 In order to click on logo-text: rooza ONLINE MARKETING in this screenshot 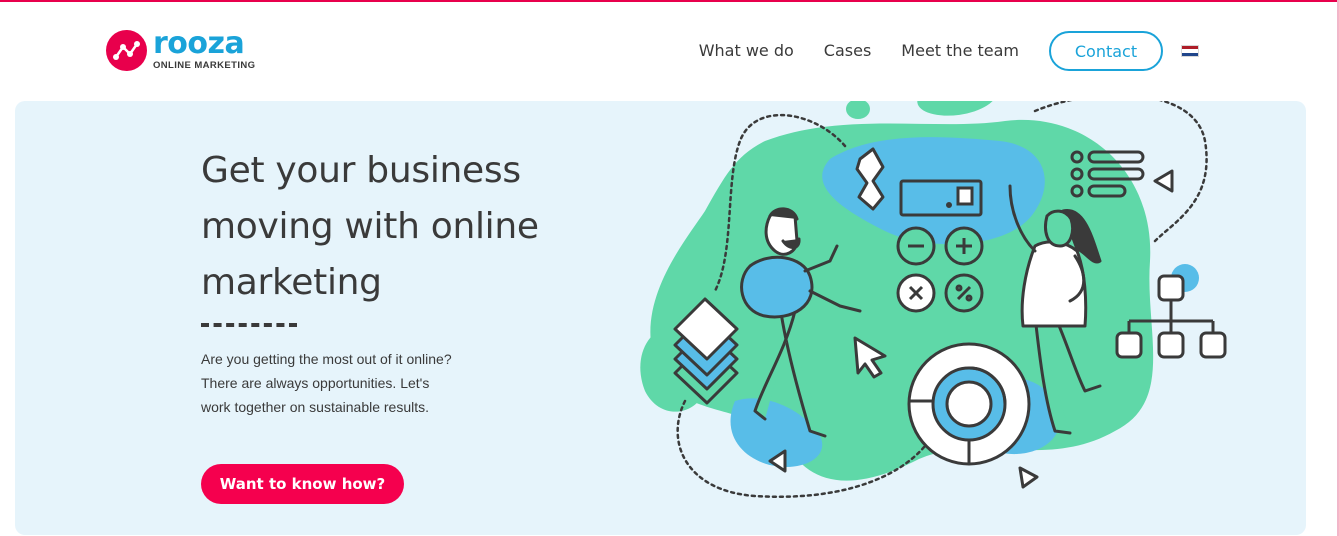, I will do `click(204, 49)`.